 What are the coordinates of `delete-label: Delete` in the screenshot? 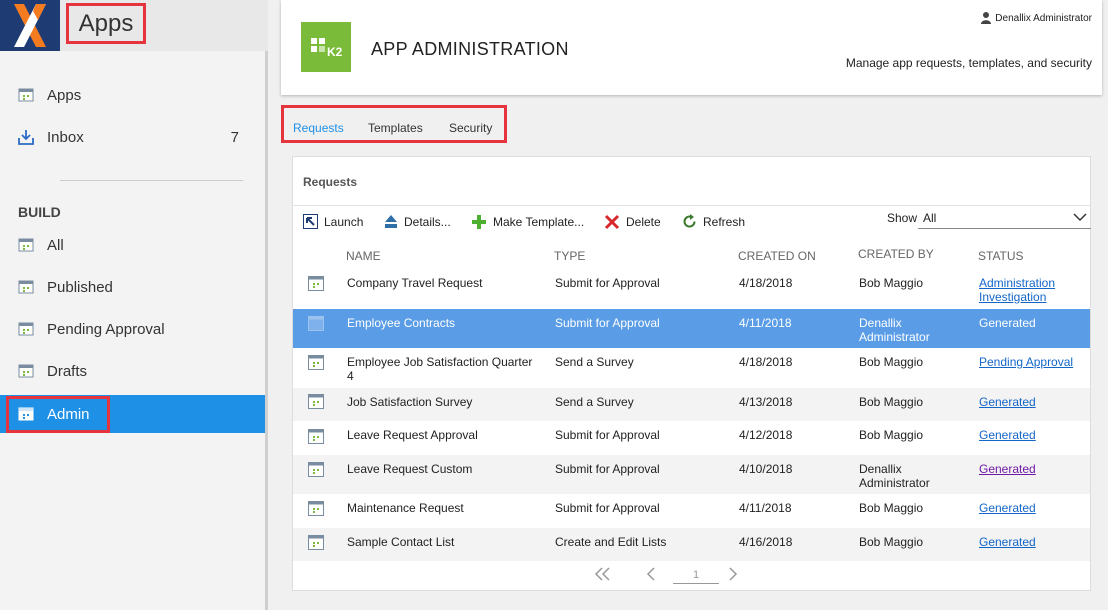 It's located at (643, 222).